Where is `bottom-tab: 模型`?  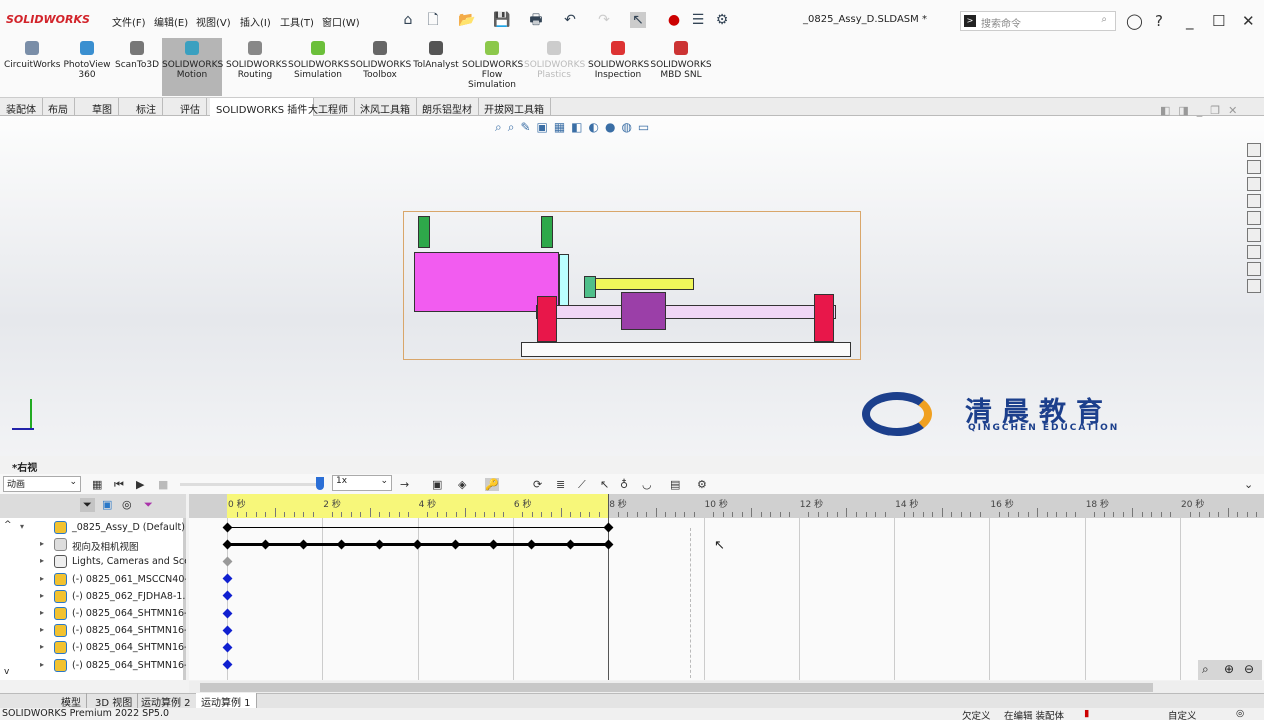
bottom-tab: 模型 is located at coordinates (71, 701).